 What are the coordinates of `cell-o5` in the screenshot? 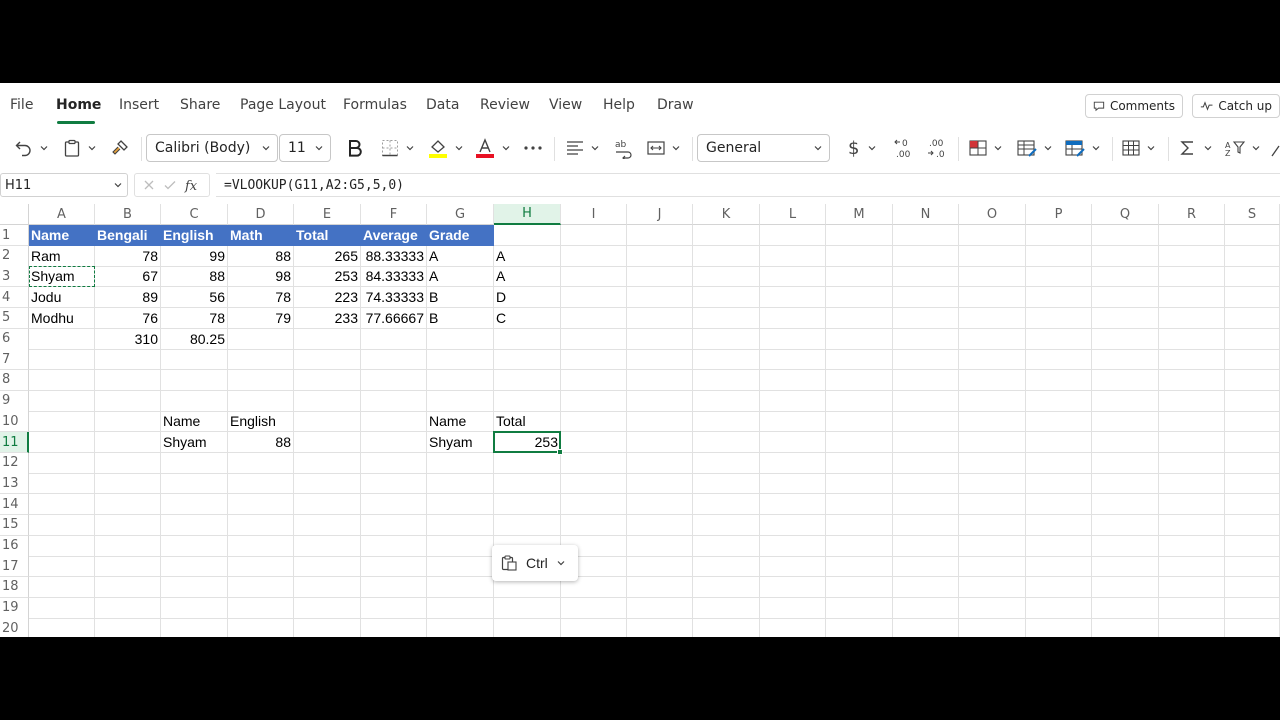 It's located at (992, 318).